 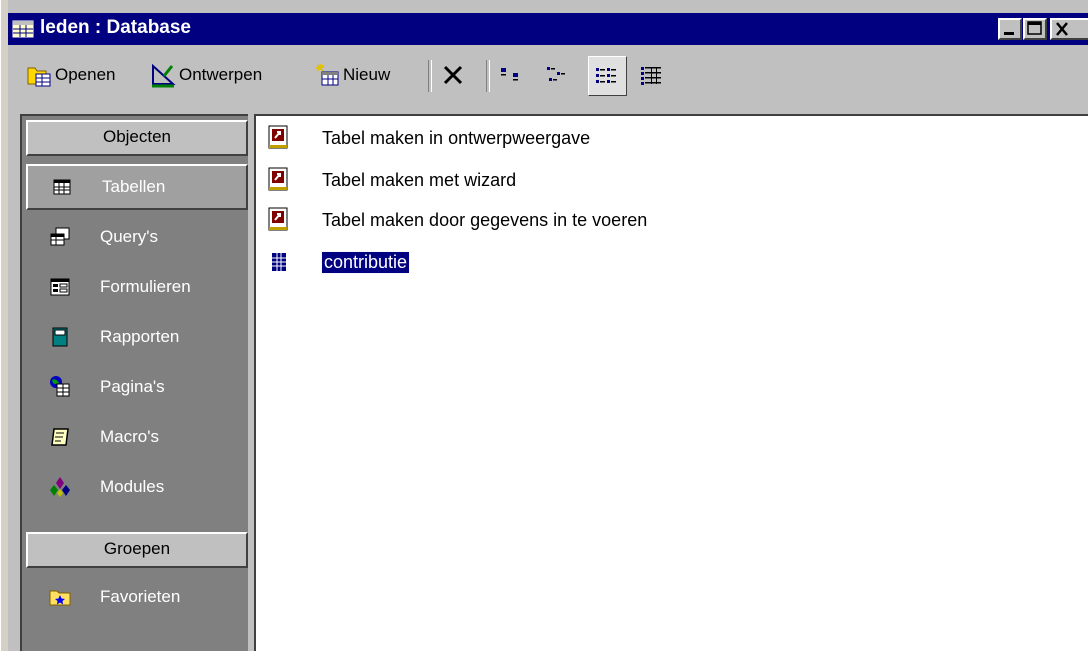 I want to click on small-icons-view-icon, so click(x=557, y=75).